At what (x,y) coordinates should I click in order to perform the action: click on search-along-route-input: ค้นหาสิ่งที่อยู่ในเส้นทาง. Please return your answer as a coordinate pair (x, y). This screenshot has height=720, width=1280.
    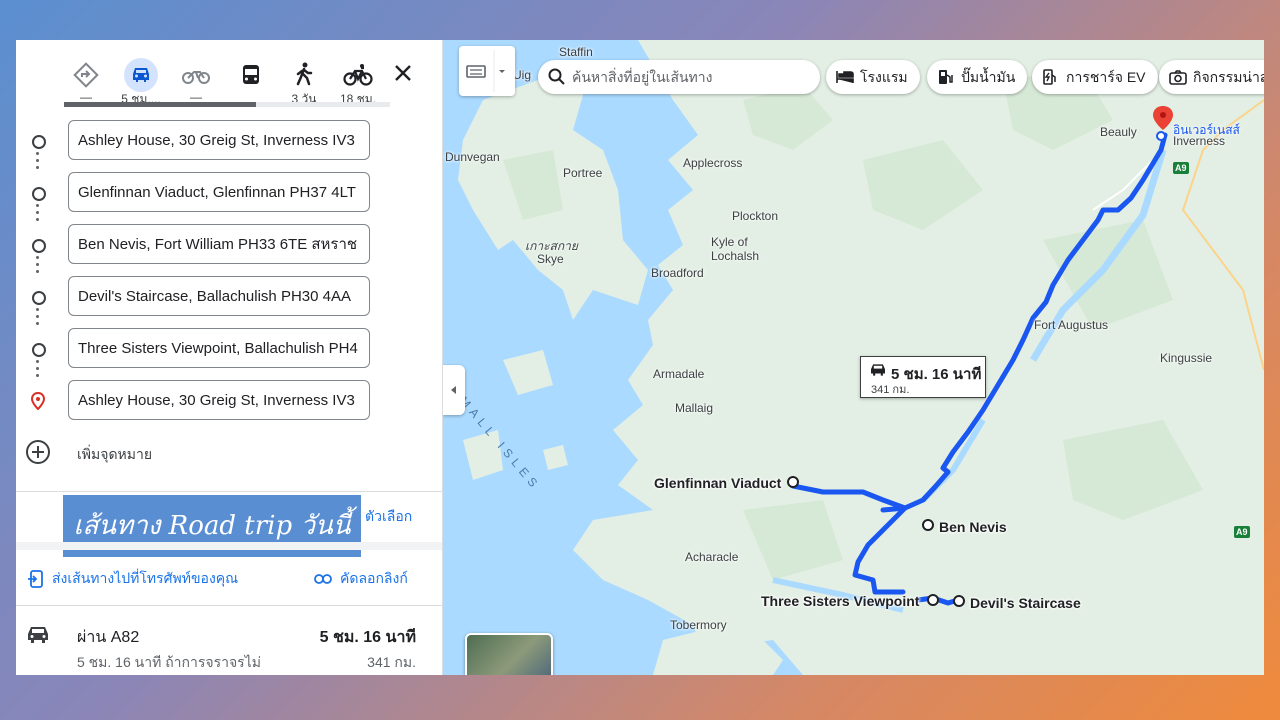
    Looking at the image, I should click on (679, 77).